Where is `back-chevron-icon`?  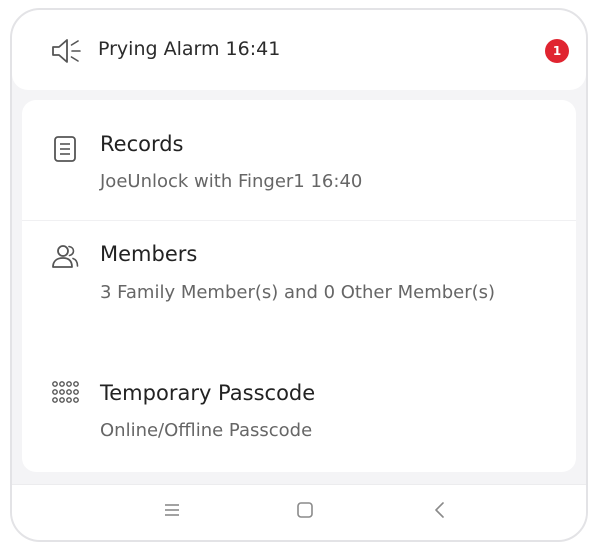
back-chevron-icon is located at coordinates (439, 509).